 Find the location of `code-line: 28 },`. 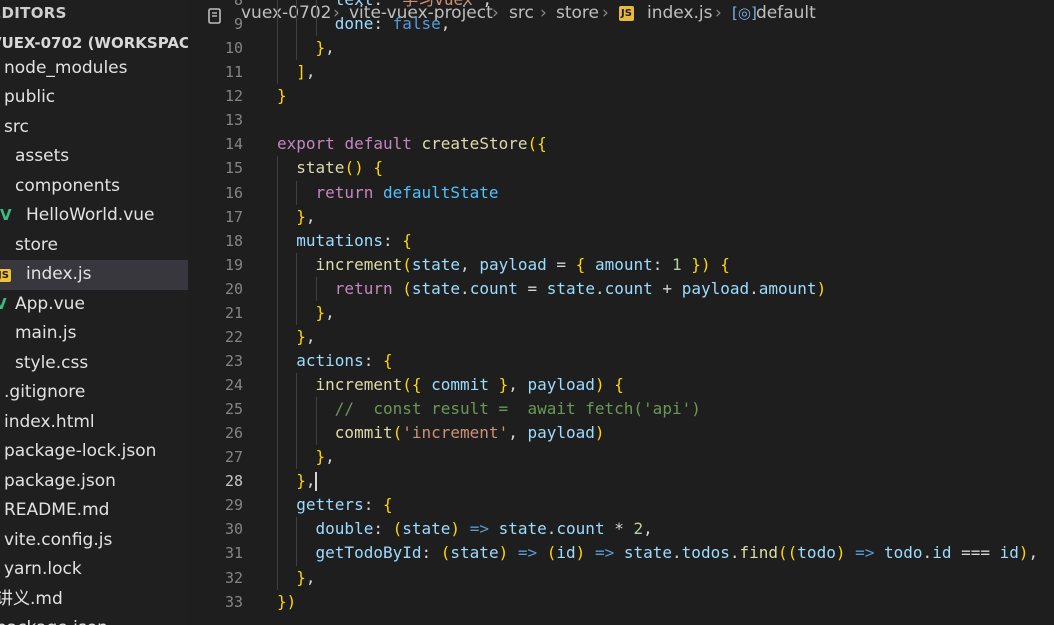

code-line: 28 }, is located at coordinates (621, 481).